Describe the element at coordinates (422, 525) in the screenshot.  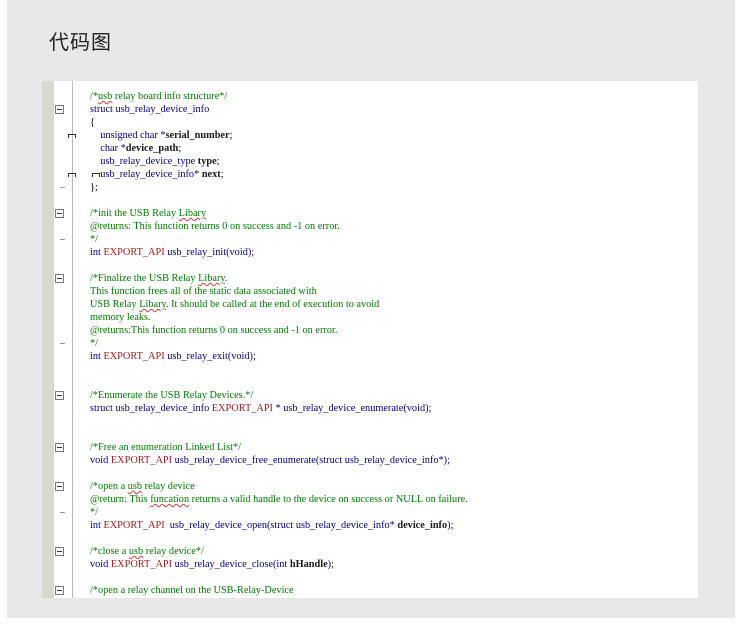
I see `code-token: device_info` at that location.